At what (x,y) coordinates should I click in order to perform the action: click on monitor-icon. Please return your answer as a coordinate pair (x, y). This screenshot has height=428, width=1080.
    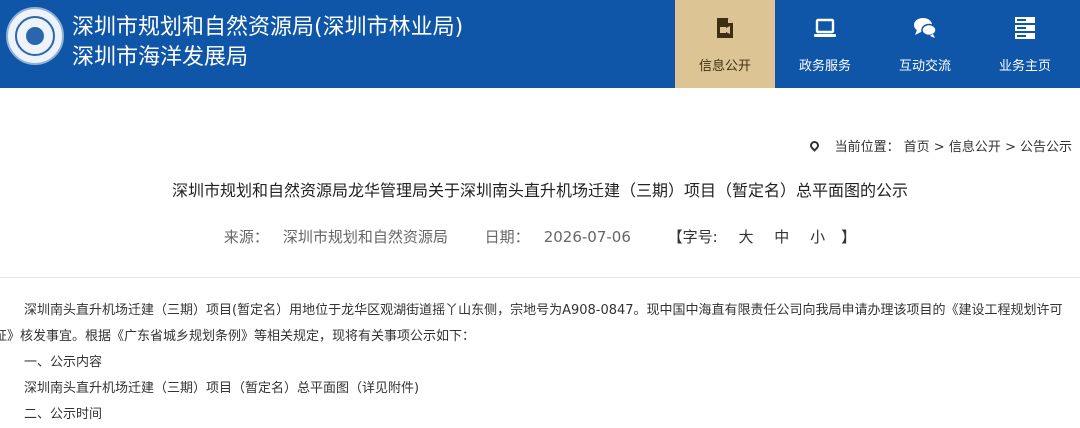
    Looking at the image, I should click on (825, 27).